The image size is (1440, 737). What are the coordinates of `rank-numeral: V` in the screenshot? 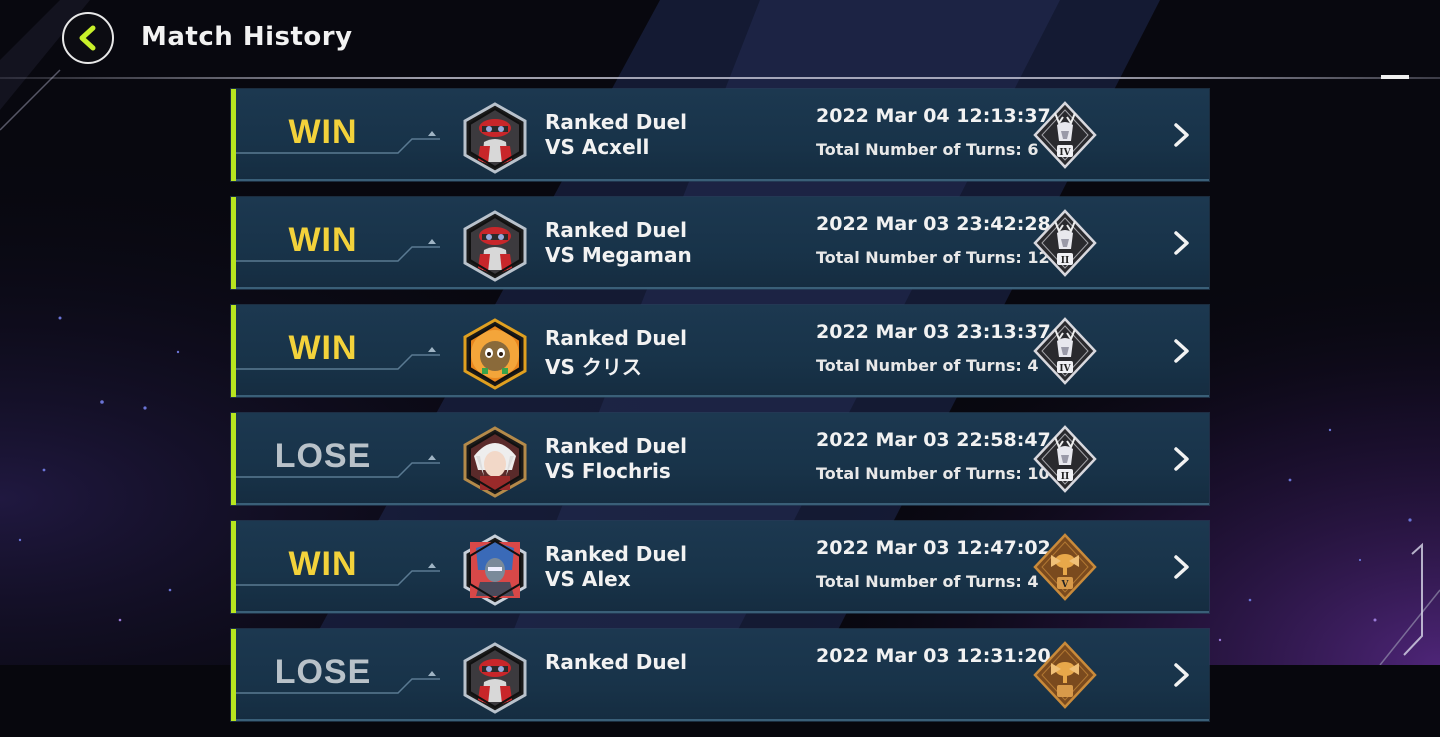 It's located at (1065, 585).